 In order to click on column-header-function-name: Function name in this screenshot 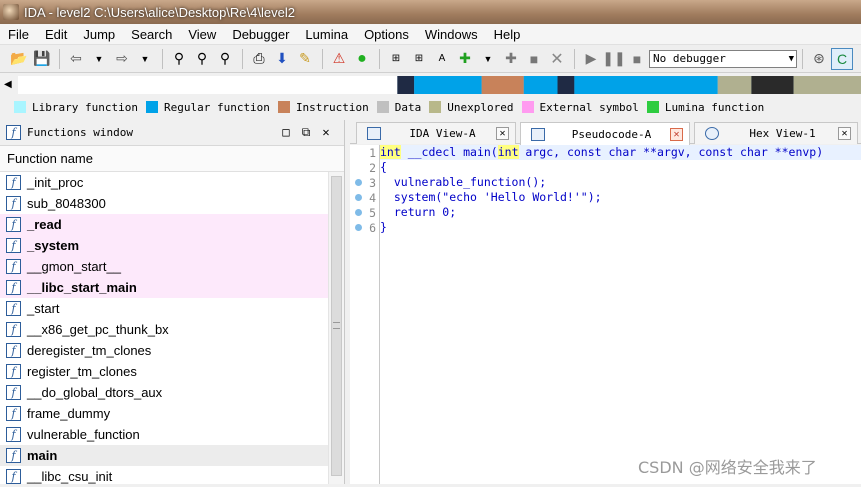, I will do `click(172, 159)`.